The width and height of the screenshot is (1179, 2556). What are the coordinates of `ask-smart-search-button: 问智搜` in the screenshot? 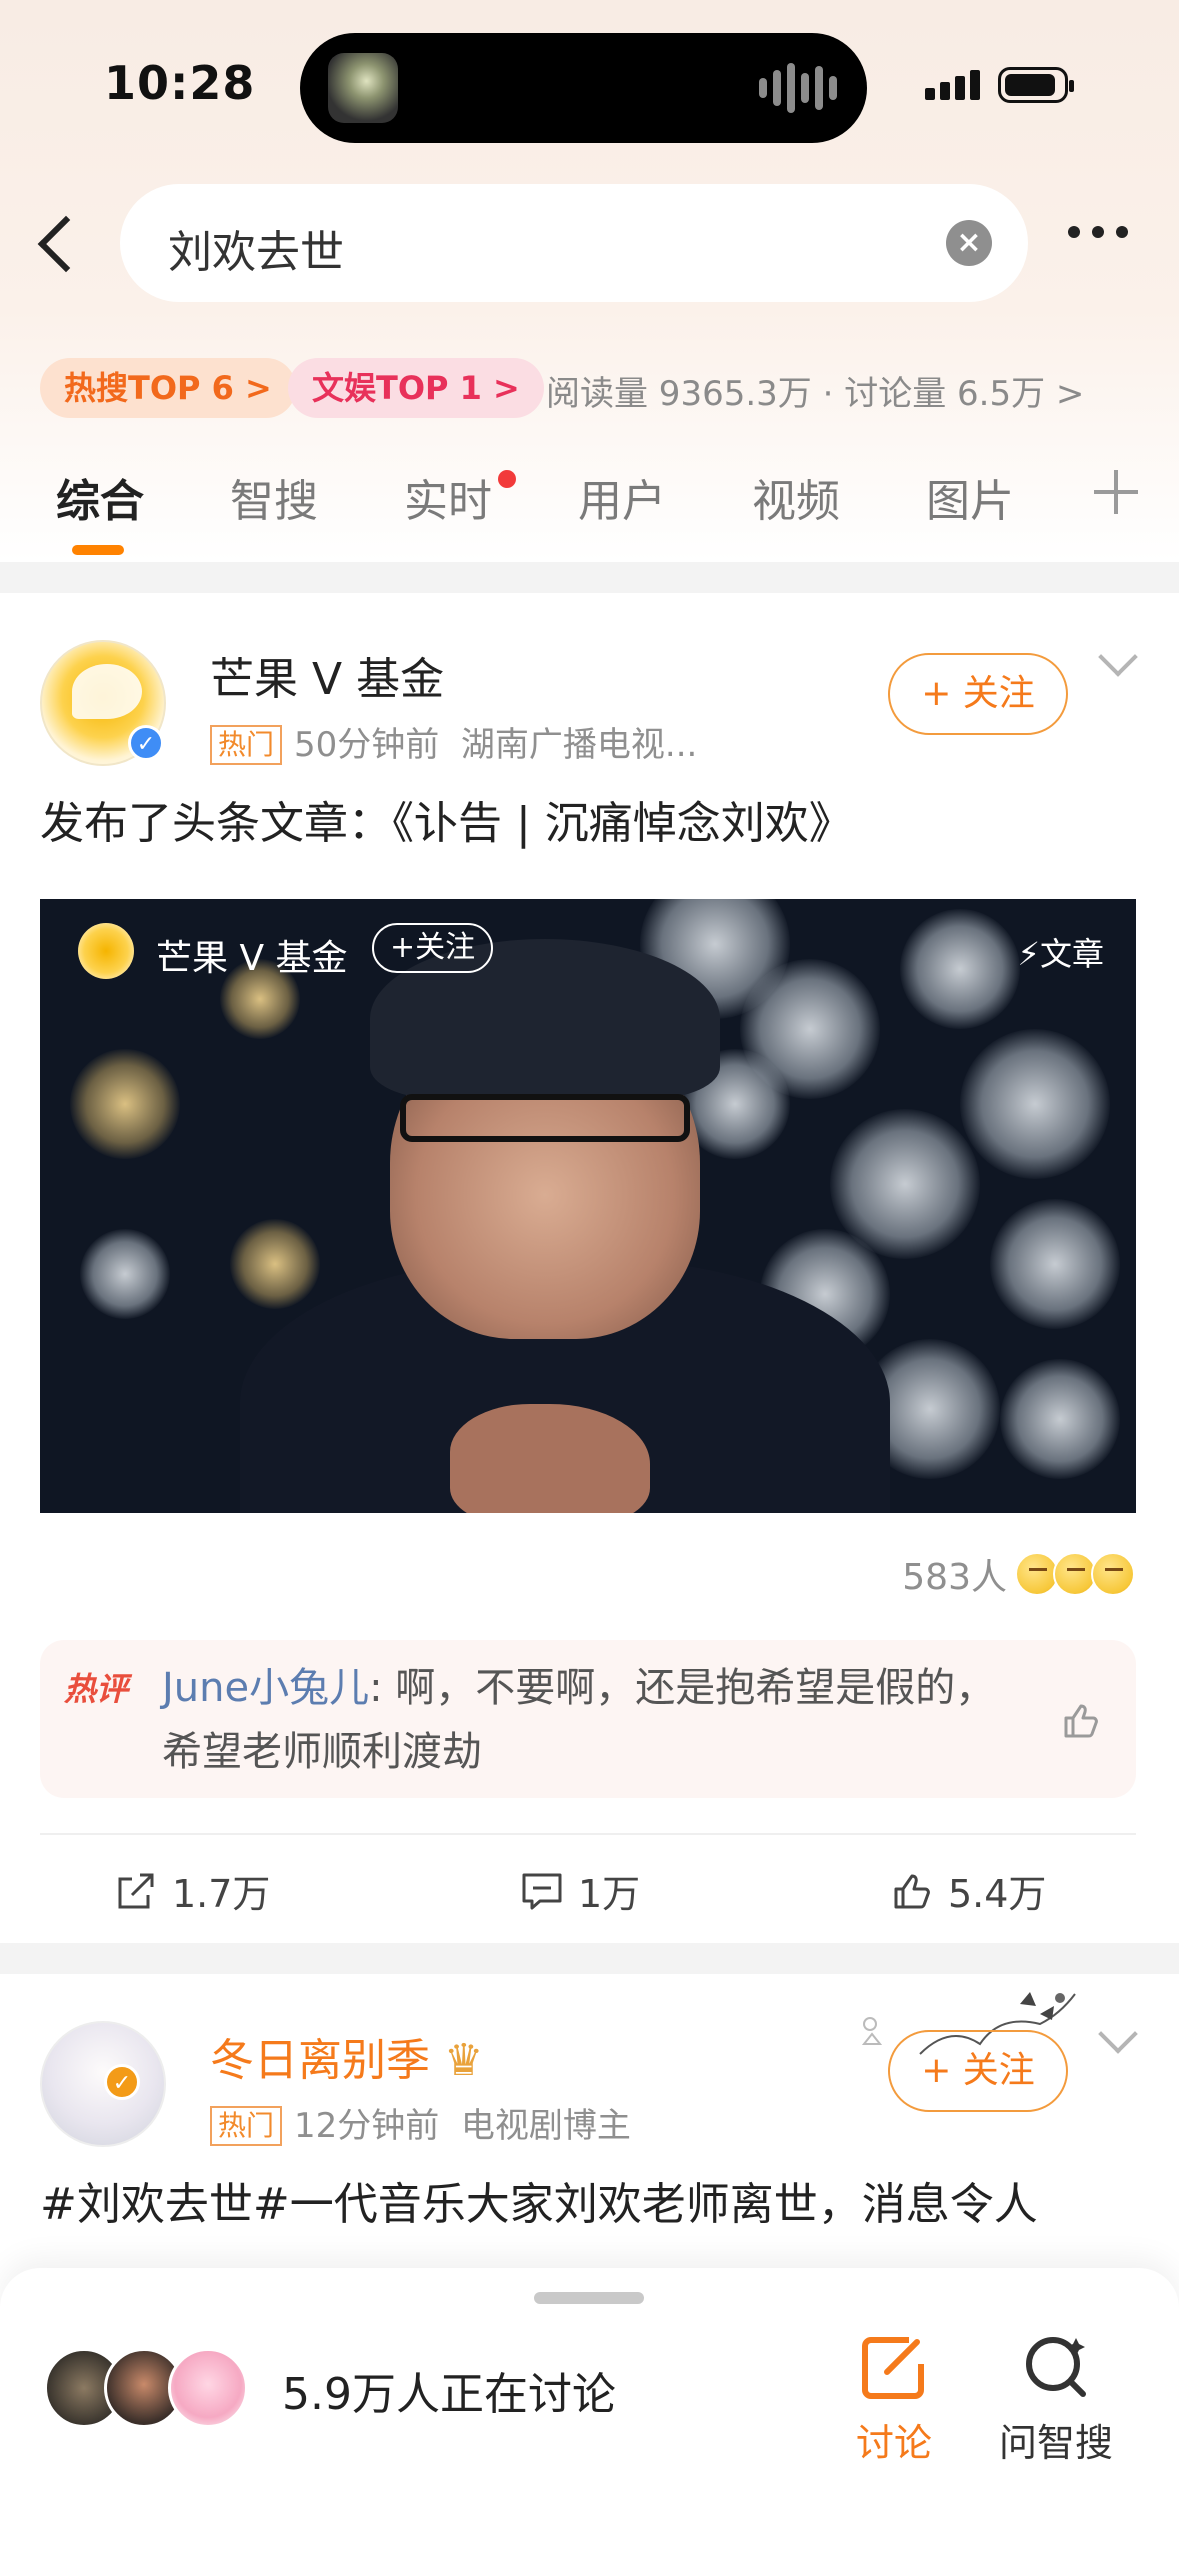 It's located at (1056, 2399).